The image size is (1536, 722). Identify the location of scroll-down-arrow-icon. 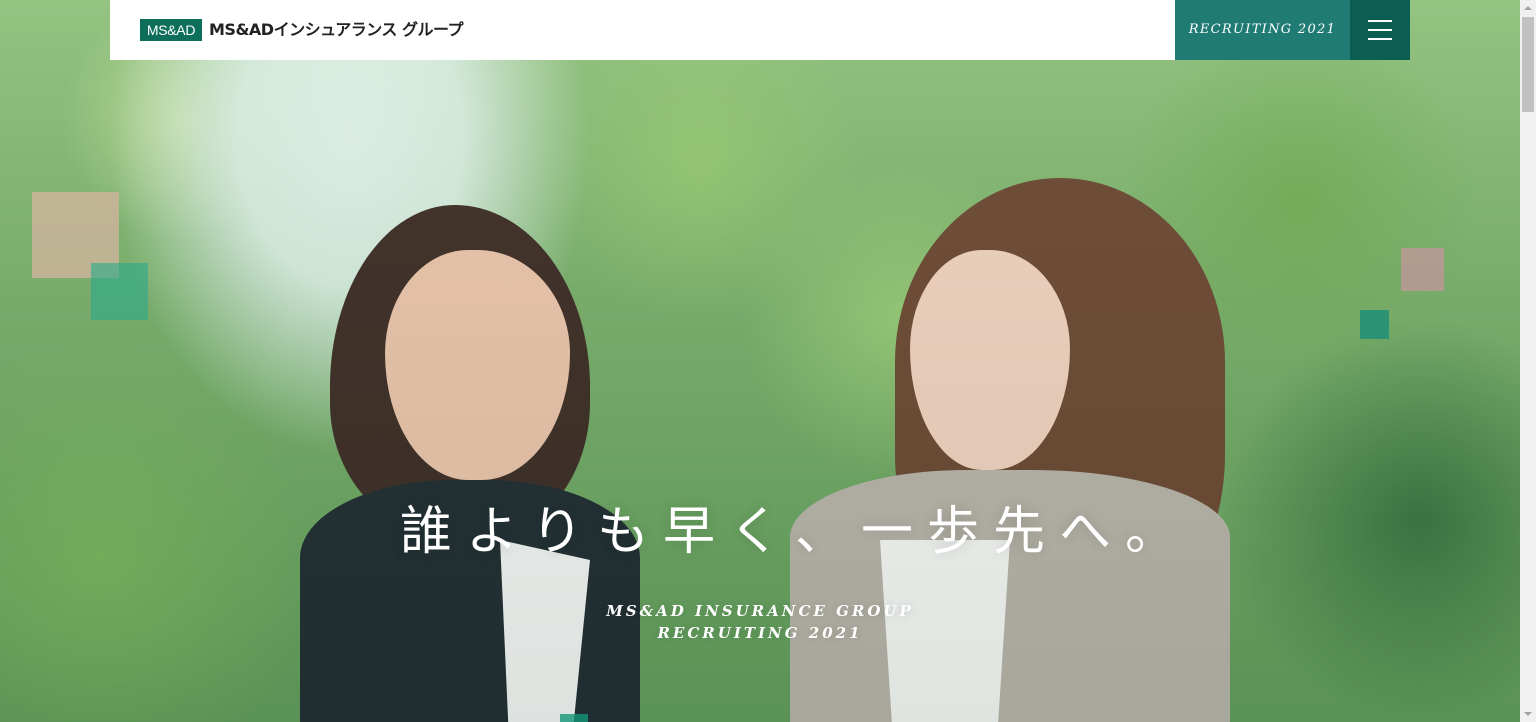
(1528, 714).